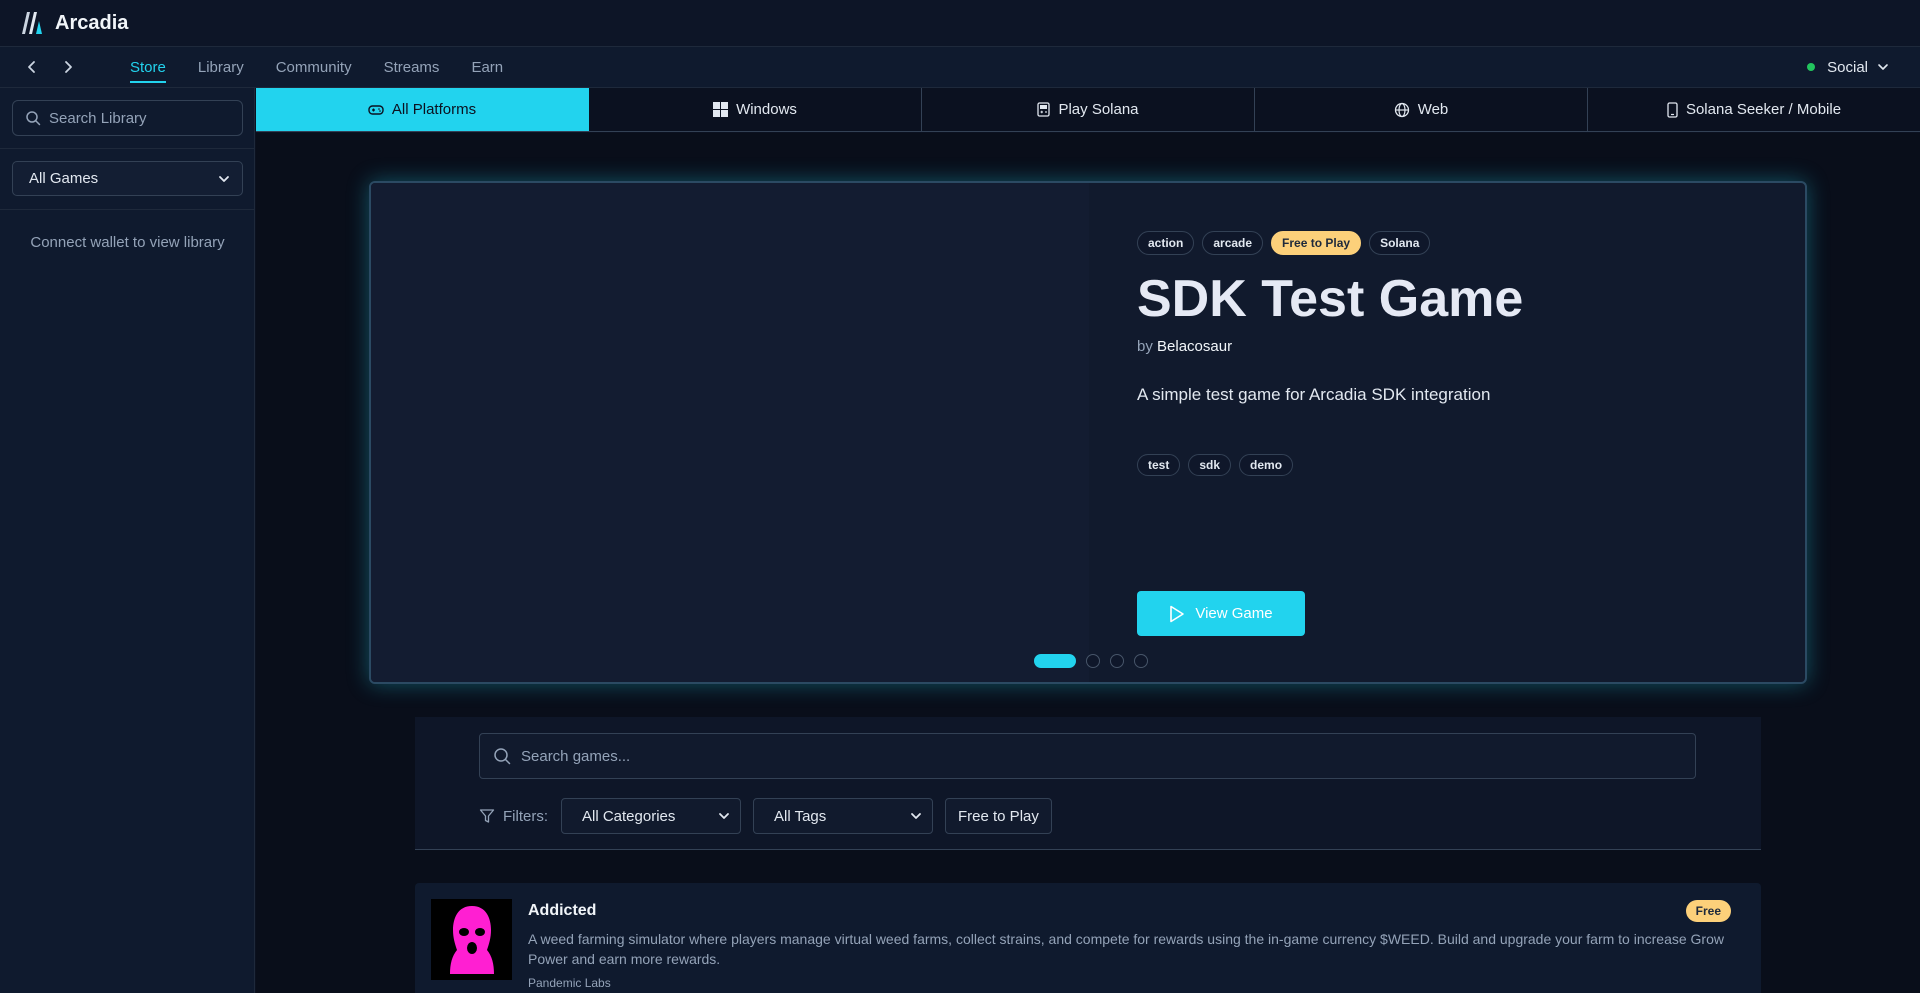 This screenshot has width=1920, height=993. What do you see at coordinates (92, 22) in the screenshot?
I see `app-title: Arcadia` at bounding box center [92, 22].